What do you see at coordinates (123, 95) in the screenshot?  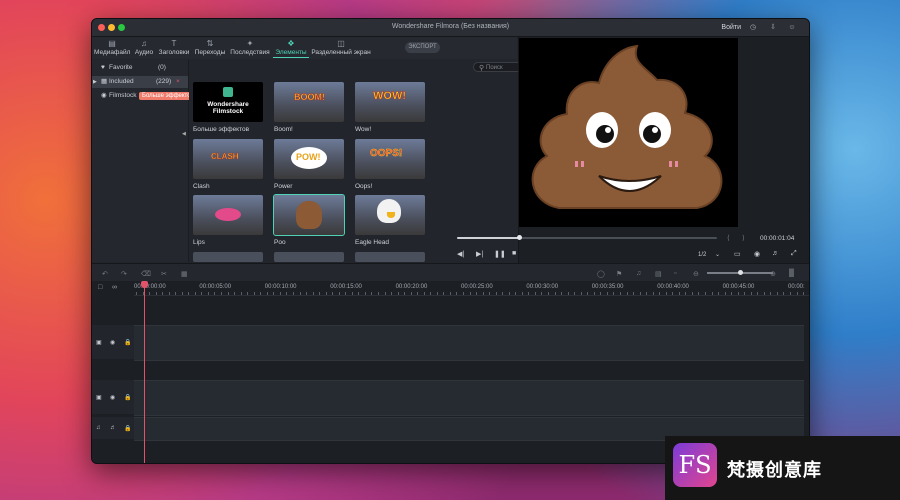 I see `sidebar-item-label: Filmstock` at bounding box center [123, 95].